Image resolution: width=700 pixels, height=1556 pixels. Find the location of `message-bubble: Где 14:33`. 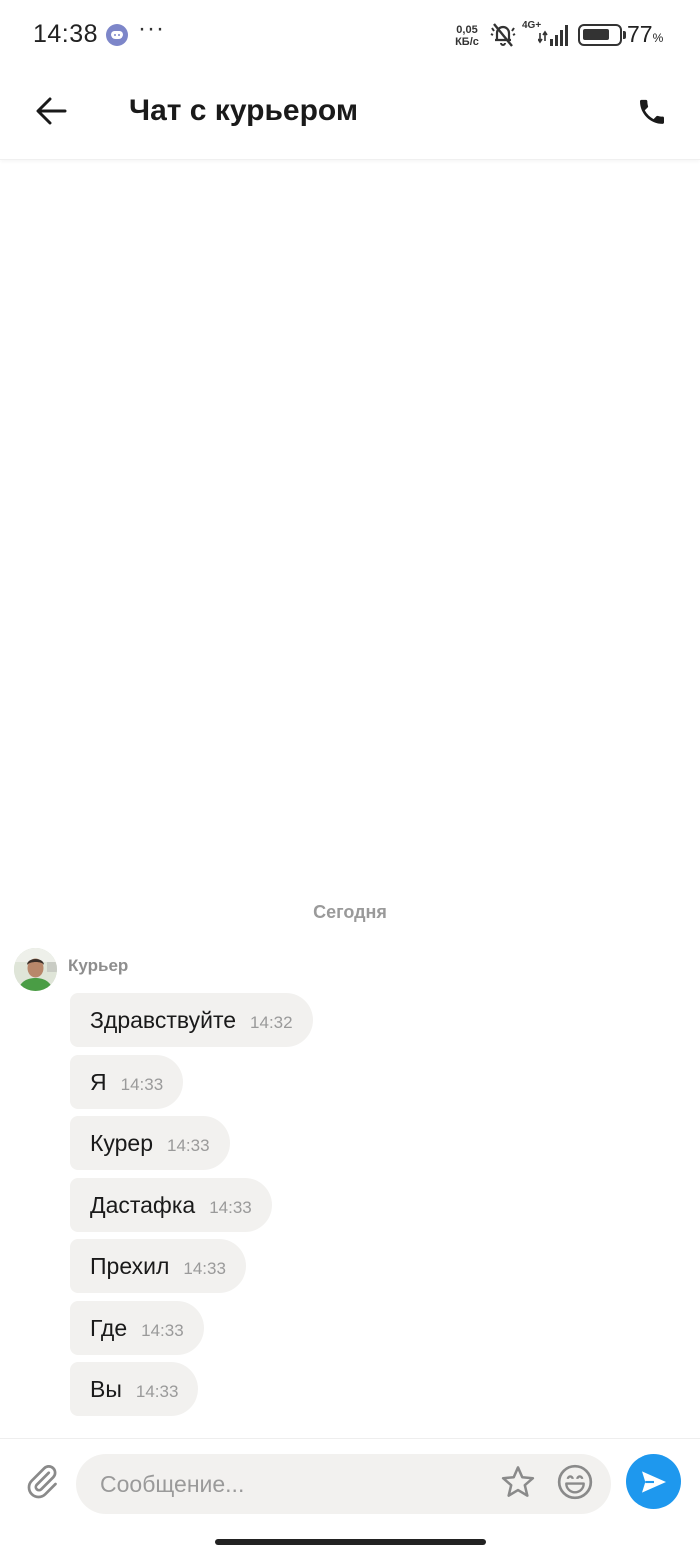

message-bubble: Где 14:33 is located at coordinates (137, 1327).